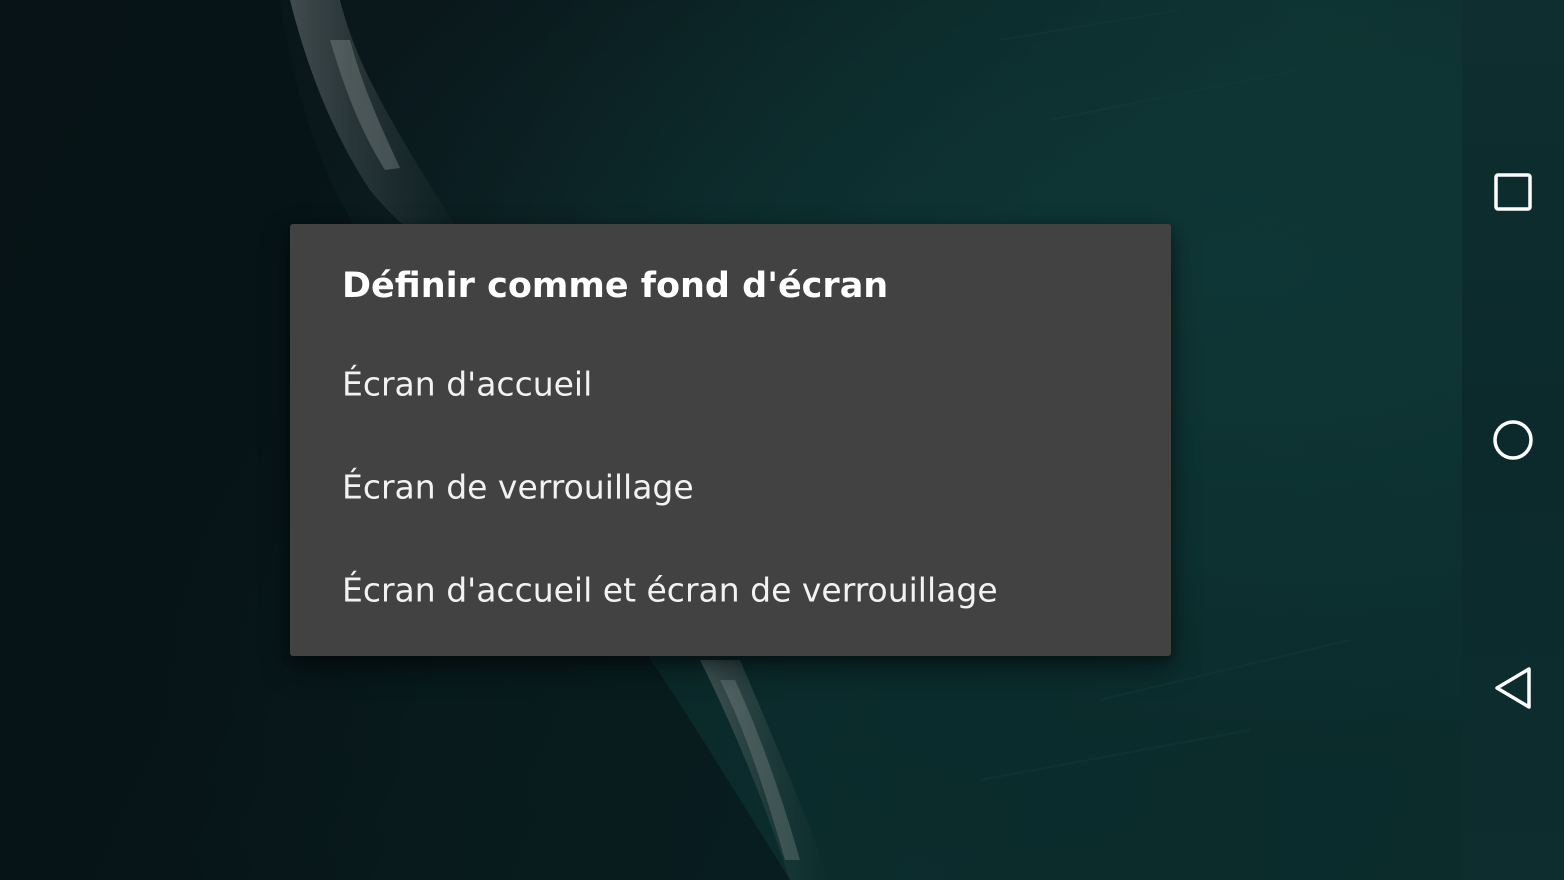  Describe the element at coordinates (467, 384) in the screenshot. I see `option-label: Écran d'accueil` at that location.